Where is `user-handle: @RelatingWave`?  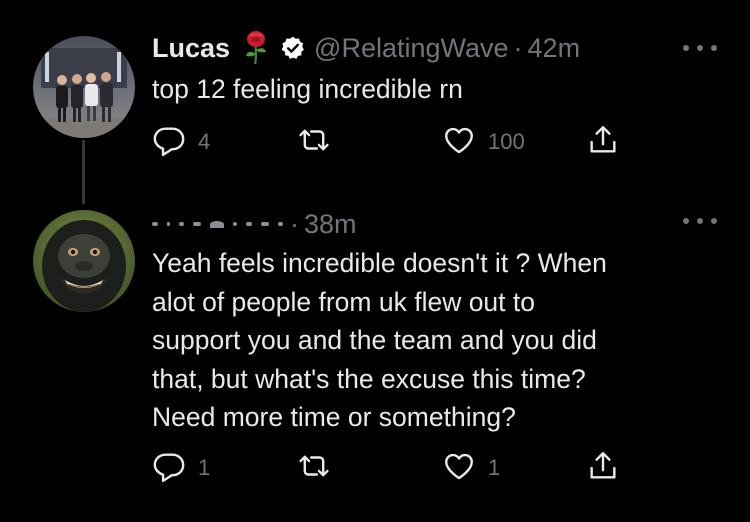
user-handle: @RelatingWave is located at coordinates (411, 48).